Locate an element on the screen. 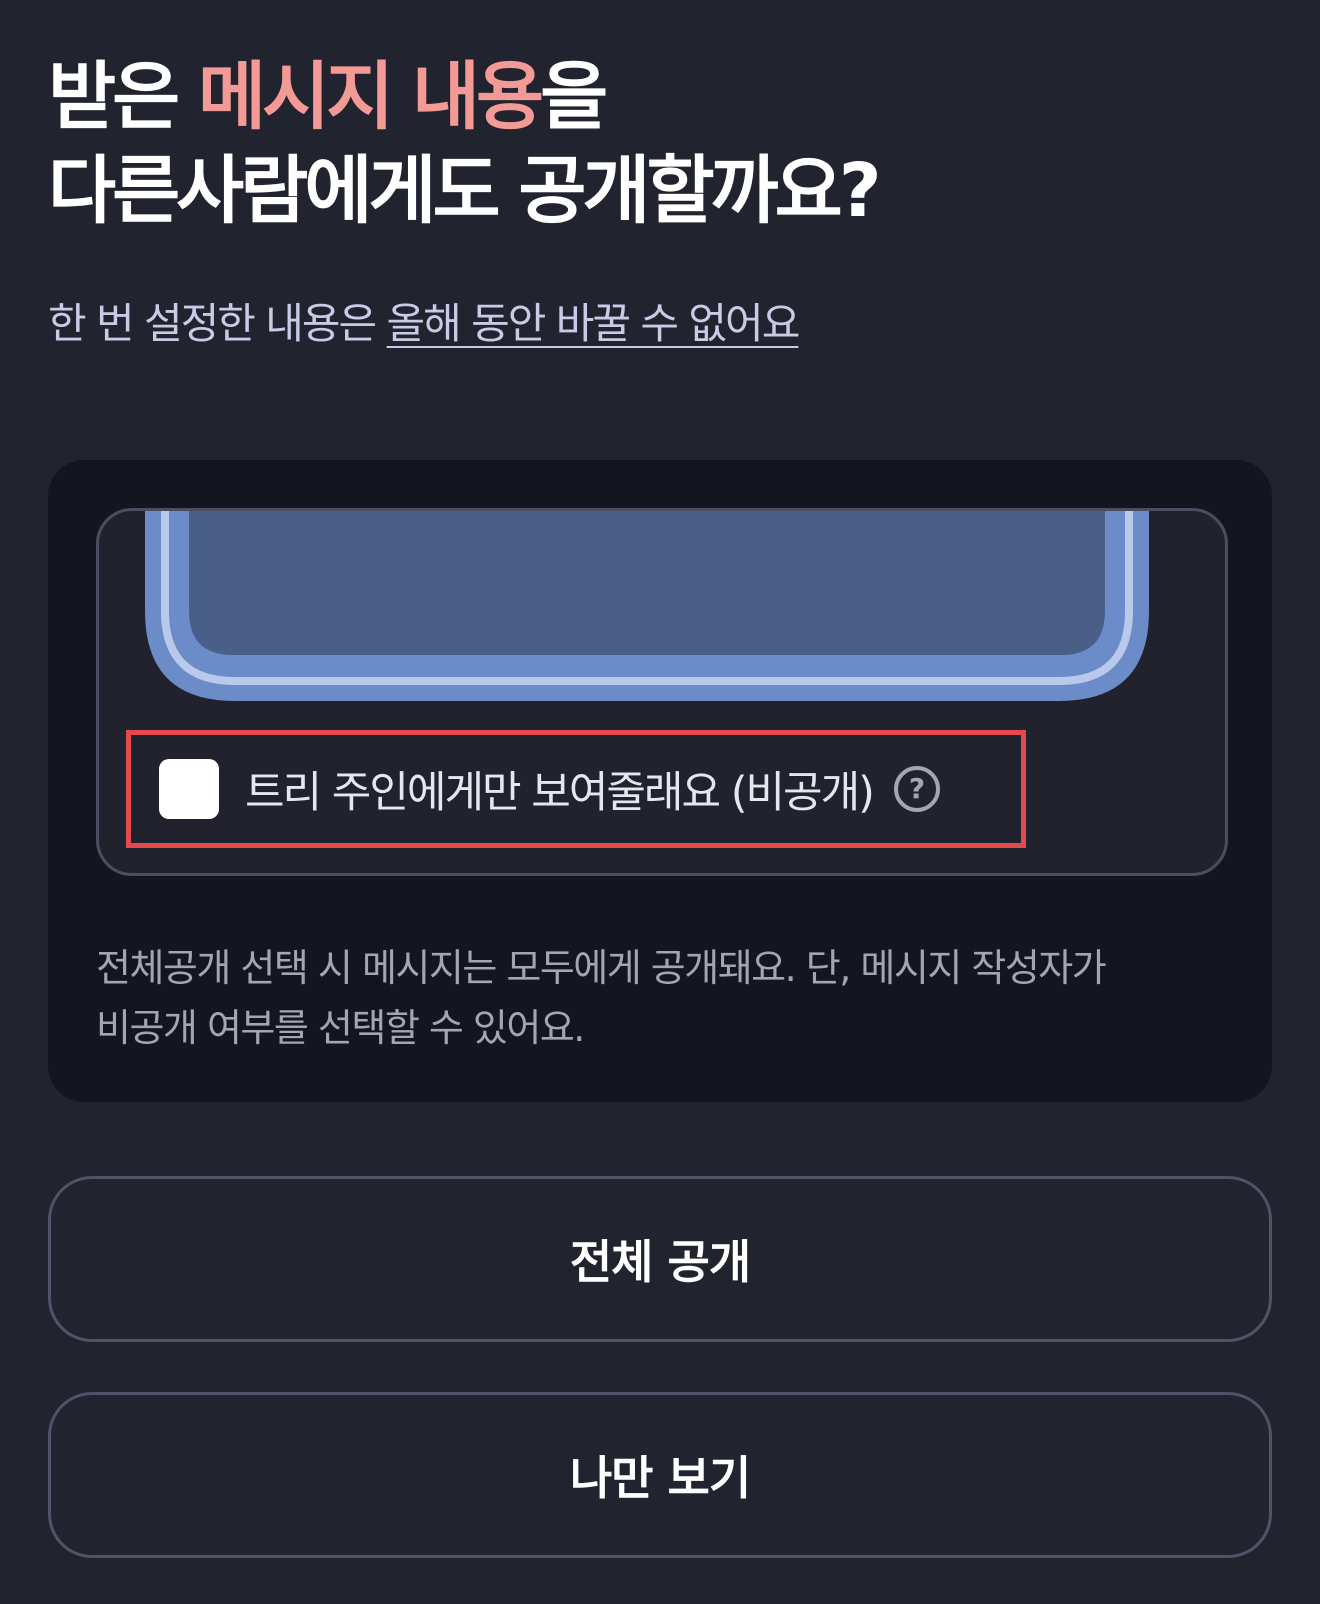 This screenshot has height=1604, width=1320. title-suffix: 을 is located at coordinates (574, 97).